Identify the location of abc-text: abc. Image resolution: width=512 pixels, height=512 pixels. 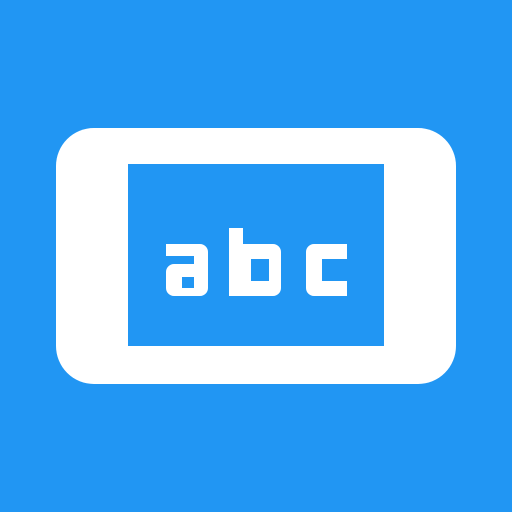
(256, 262).